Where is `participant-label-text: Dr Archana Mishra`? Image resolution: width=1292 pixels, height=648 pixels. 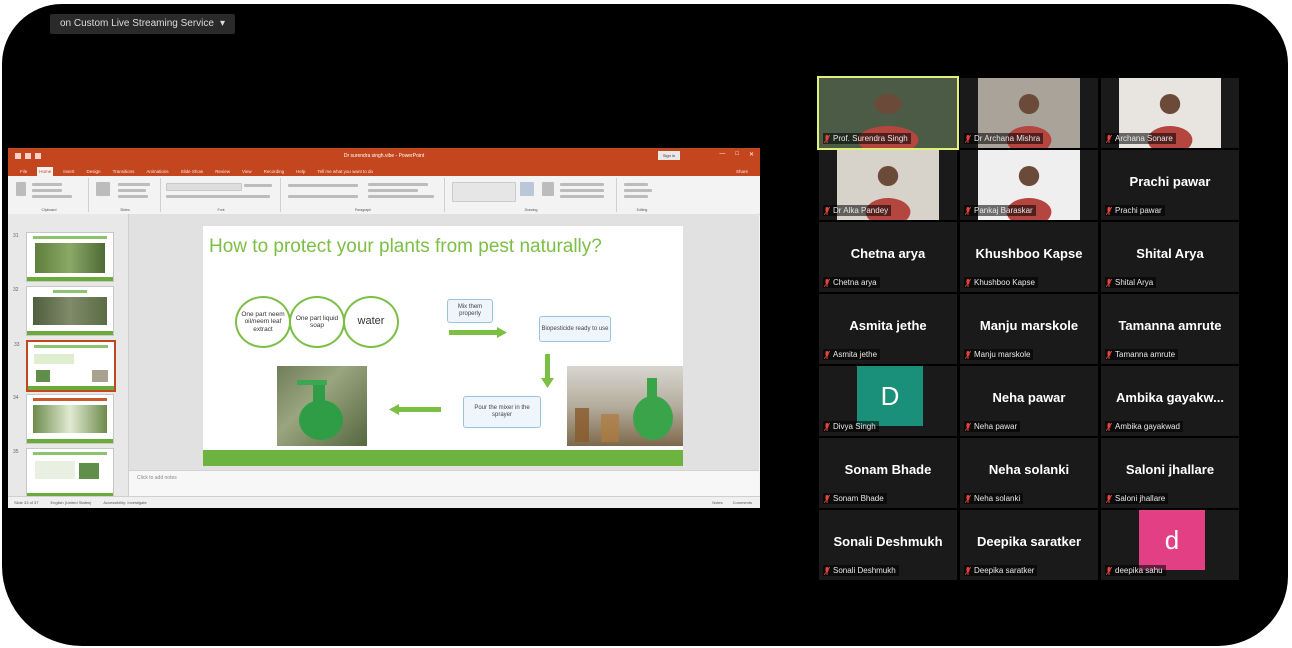 participant-label-text: Dr Archana Mishra is located at coordinates (1007, 138).